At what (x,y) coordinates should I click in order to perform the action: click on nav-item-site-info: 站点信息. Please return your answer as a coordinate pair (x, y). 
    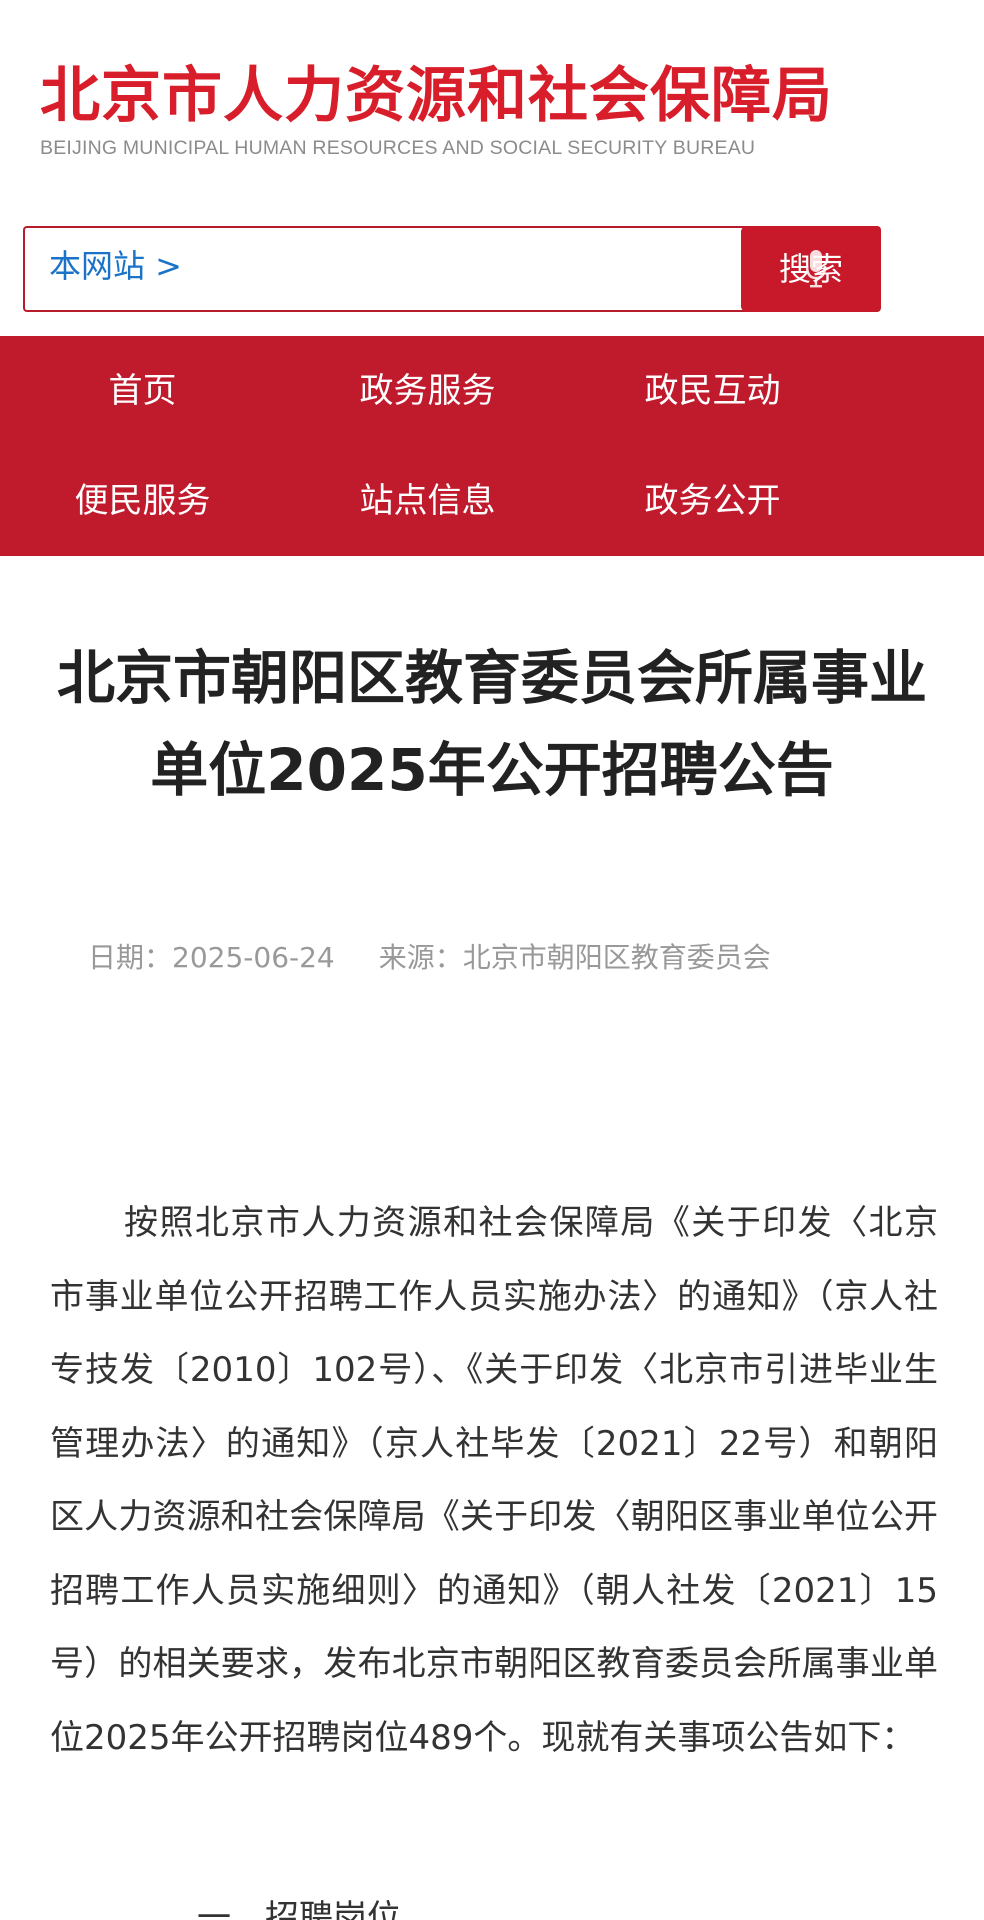
    Looking at the image, I should click on (427, 501).